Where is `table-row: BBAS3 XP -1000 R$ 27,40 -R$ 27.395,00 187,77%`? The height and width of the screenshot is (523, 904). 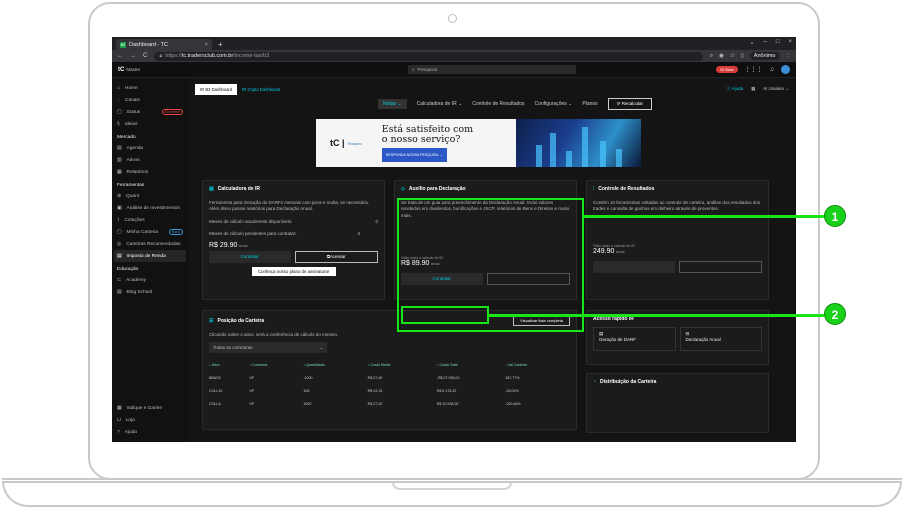
table-row: BBAS3 XP -1000 R$ 27,40 -R$ 27.395,00 187,77% is located at coordinates (389, 377).